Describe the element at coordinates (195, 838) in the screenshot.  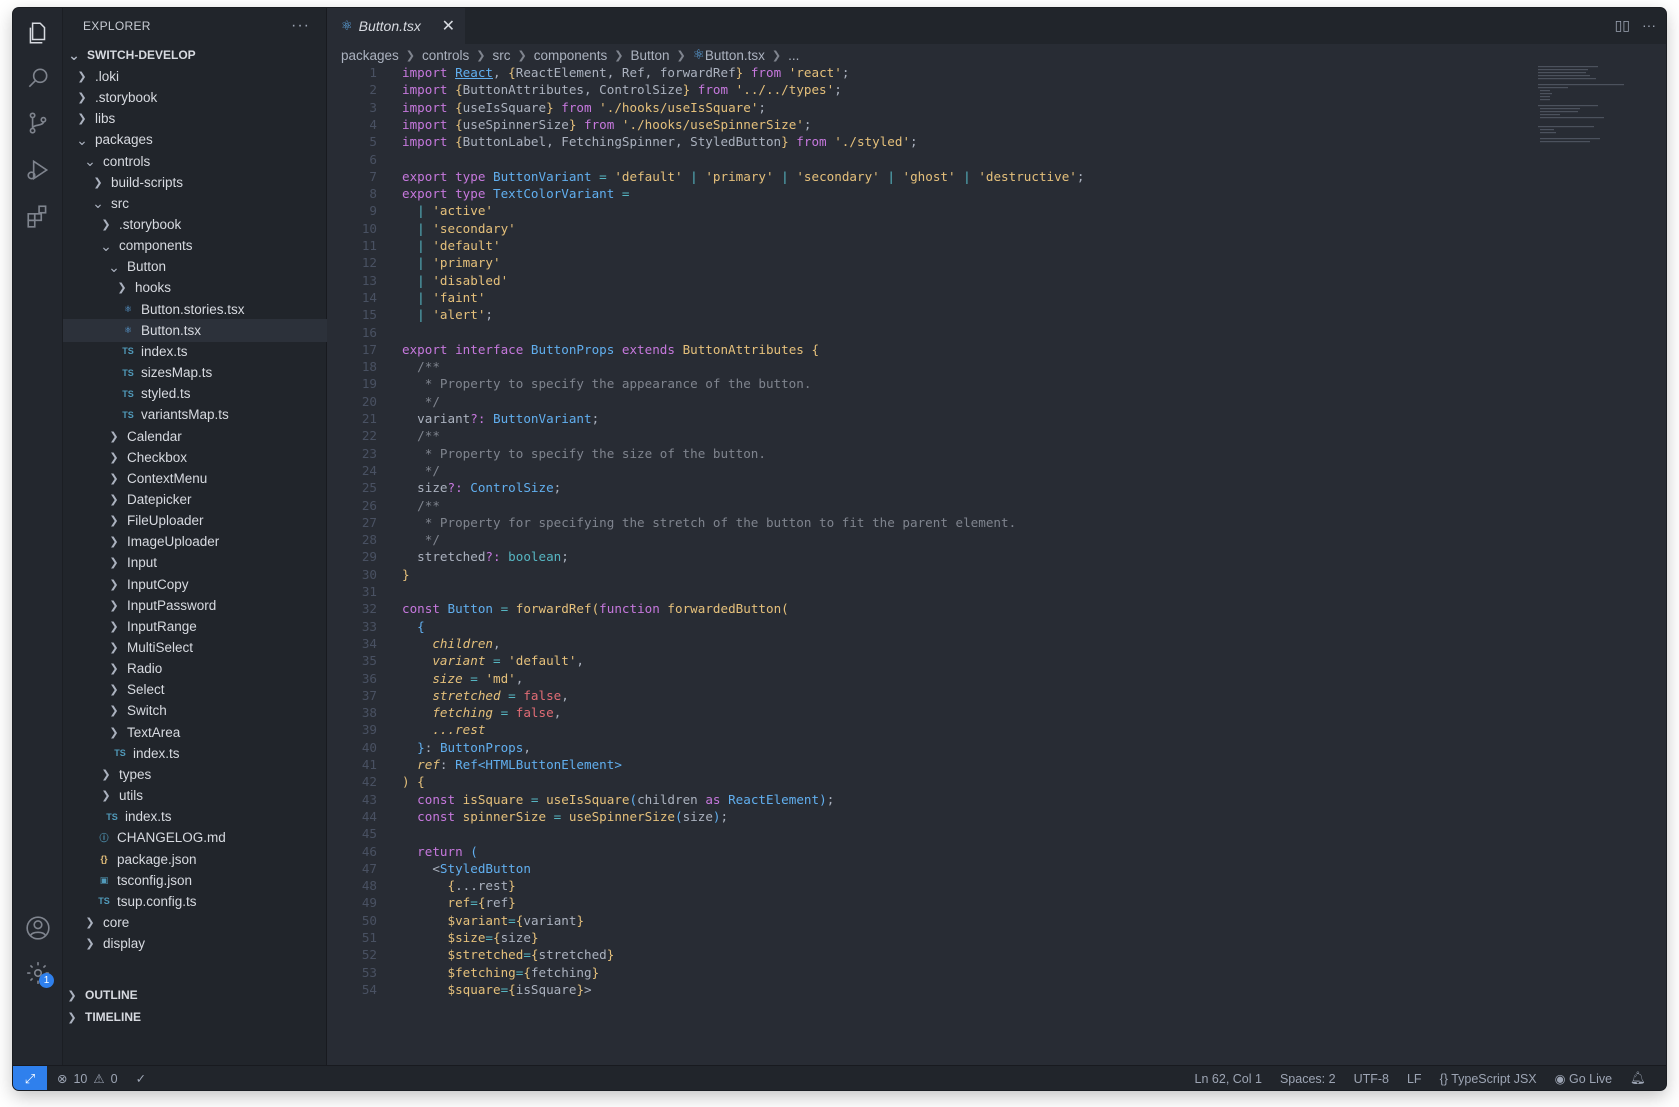
I see `tree-file: ⓘ CHANGELOG.md` at that location.